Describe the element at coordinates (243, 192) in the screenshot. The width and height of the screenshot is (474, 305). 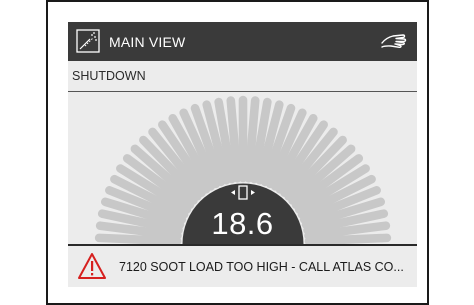
I see `pressure-sensor-icon` at that location.